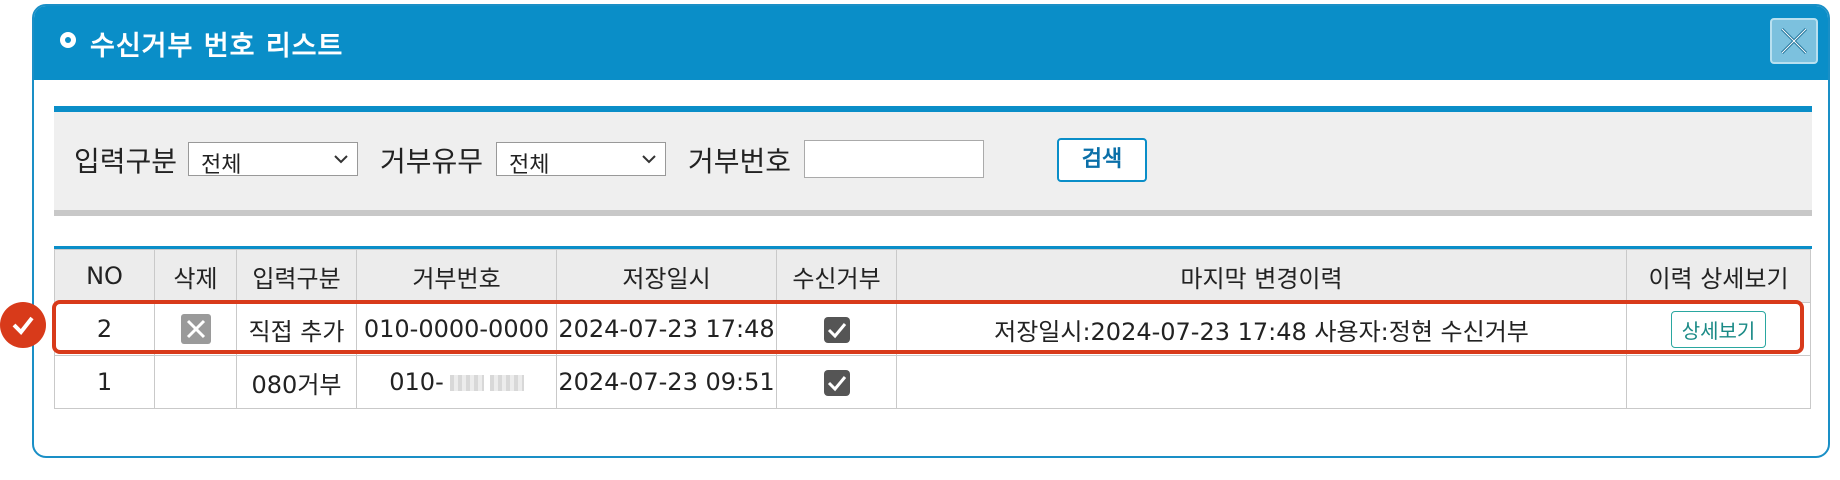 This screenshot has height=480, width=1840. Describe the element at coordinates (581, 160) in the screenshot. I see `reject-flag-select: 전체` at that location.